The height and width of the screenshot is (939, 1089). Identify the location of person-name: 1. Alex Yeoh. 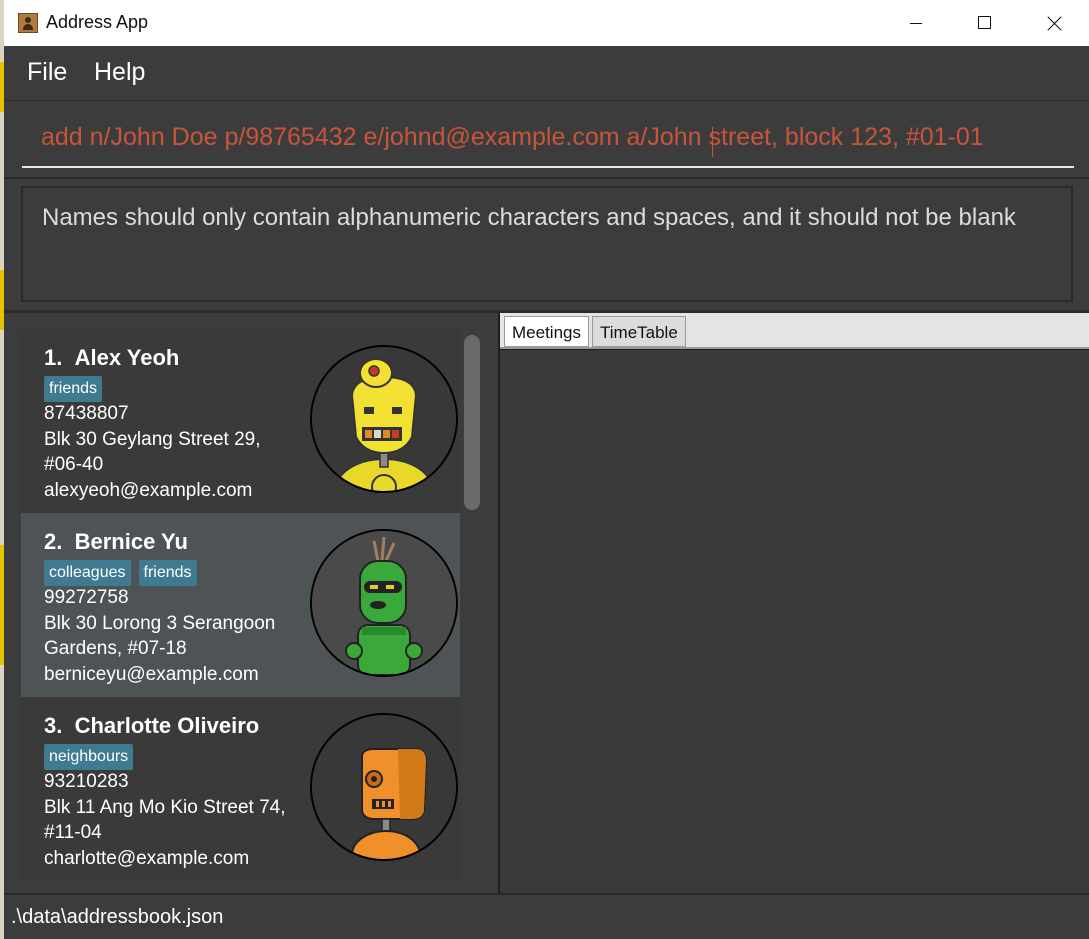
(112, 357).